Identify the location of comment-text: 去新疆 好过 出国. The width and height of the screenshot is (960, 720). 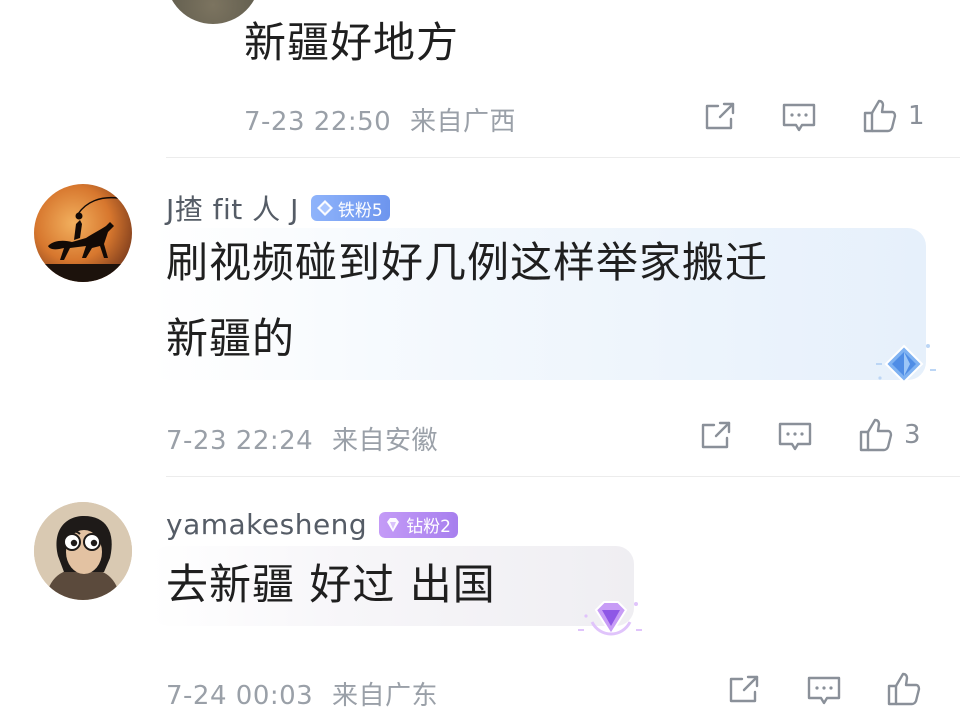
(331, 584).